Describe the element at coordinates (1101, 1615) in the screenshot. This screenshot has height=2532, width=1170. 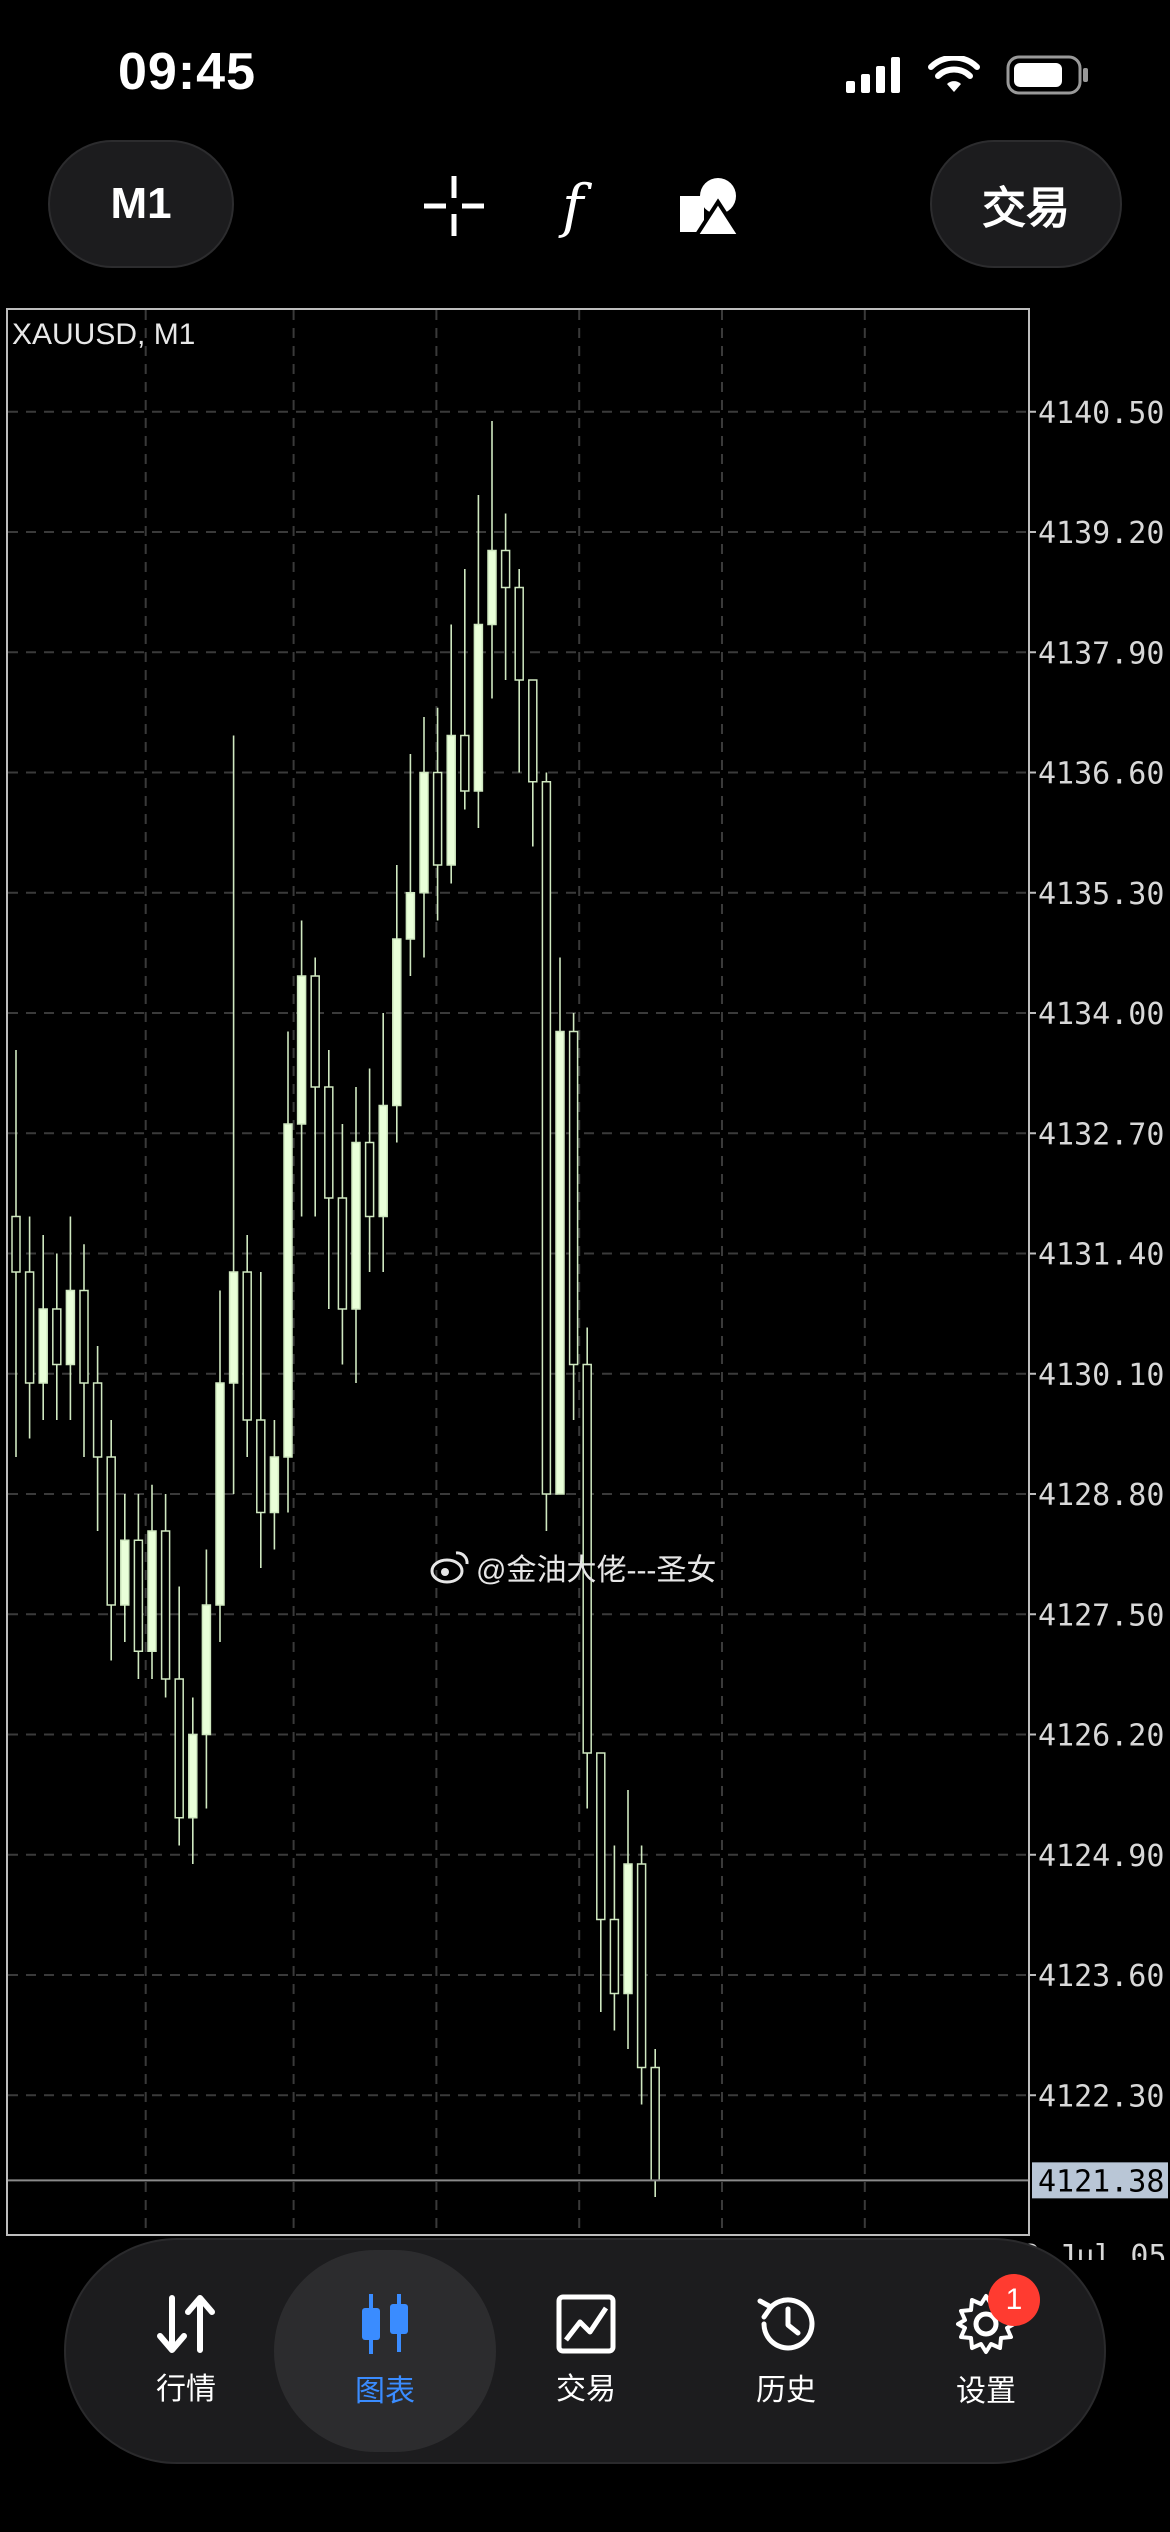
I see `y-tick-label: 4127.50` at that location.